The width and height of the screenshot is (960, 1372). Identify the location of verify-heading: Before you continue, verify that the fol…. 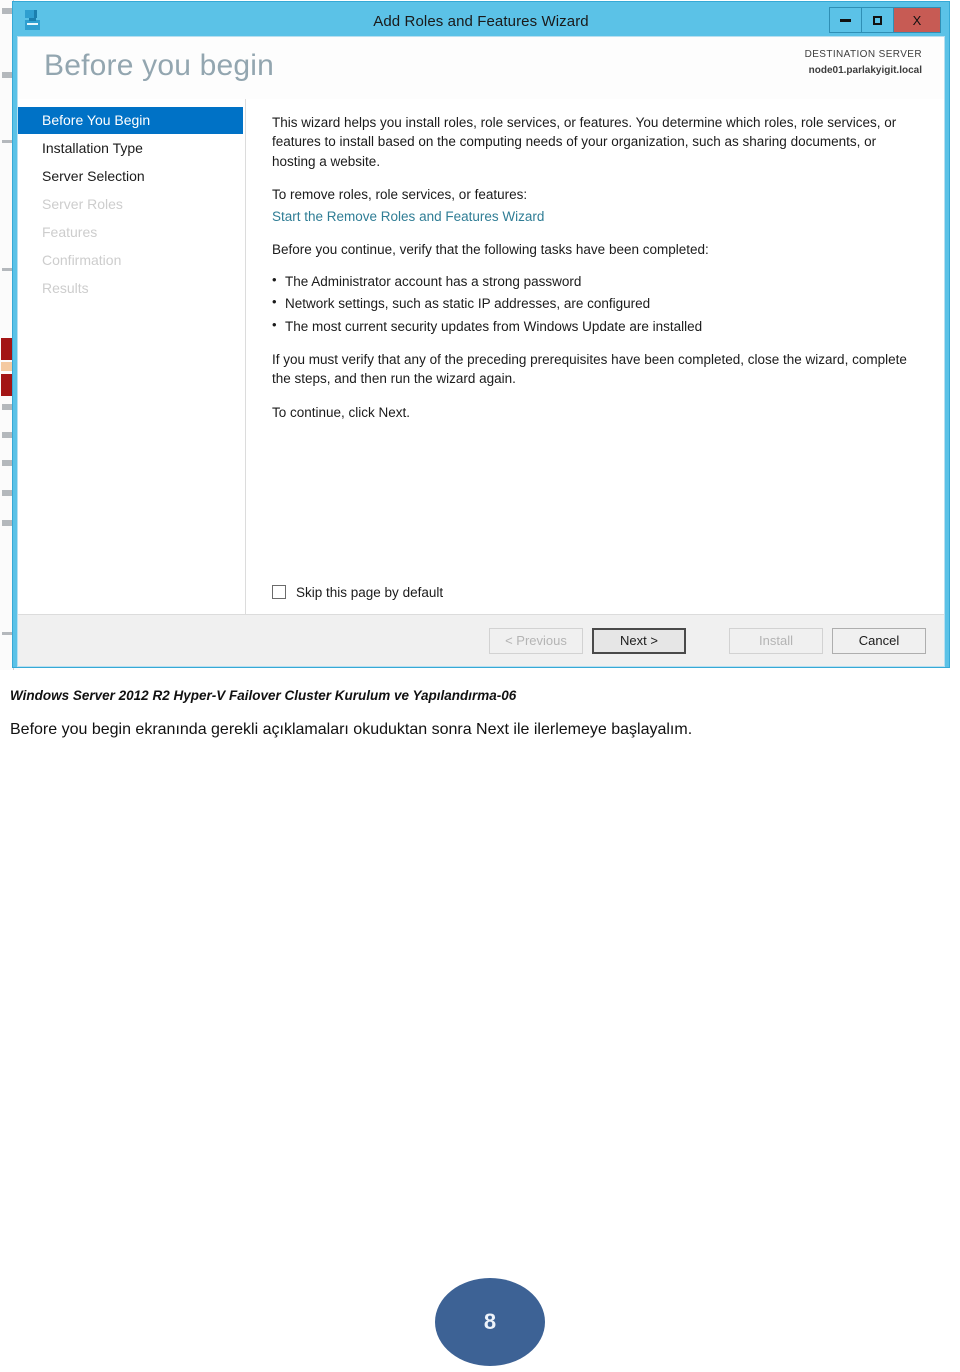
(490, 250).